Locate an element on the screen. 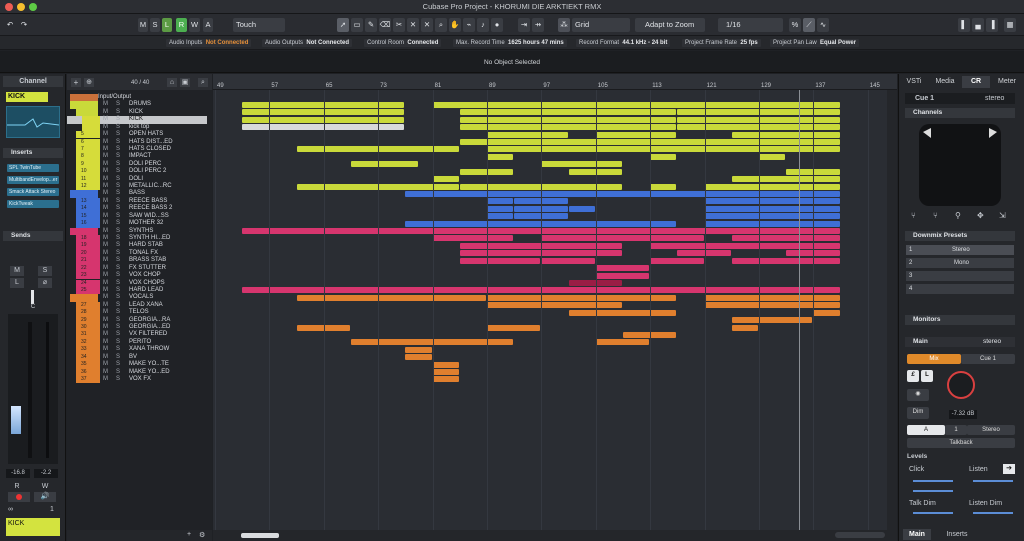 Image resolution: width=1024 pixels, height=541 pixels. object-selection-tool-icon: ➚ is located at coordinates (343, 25).